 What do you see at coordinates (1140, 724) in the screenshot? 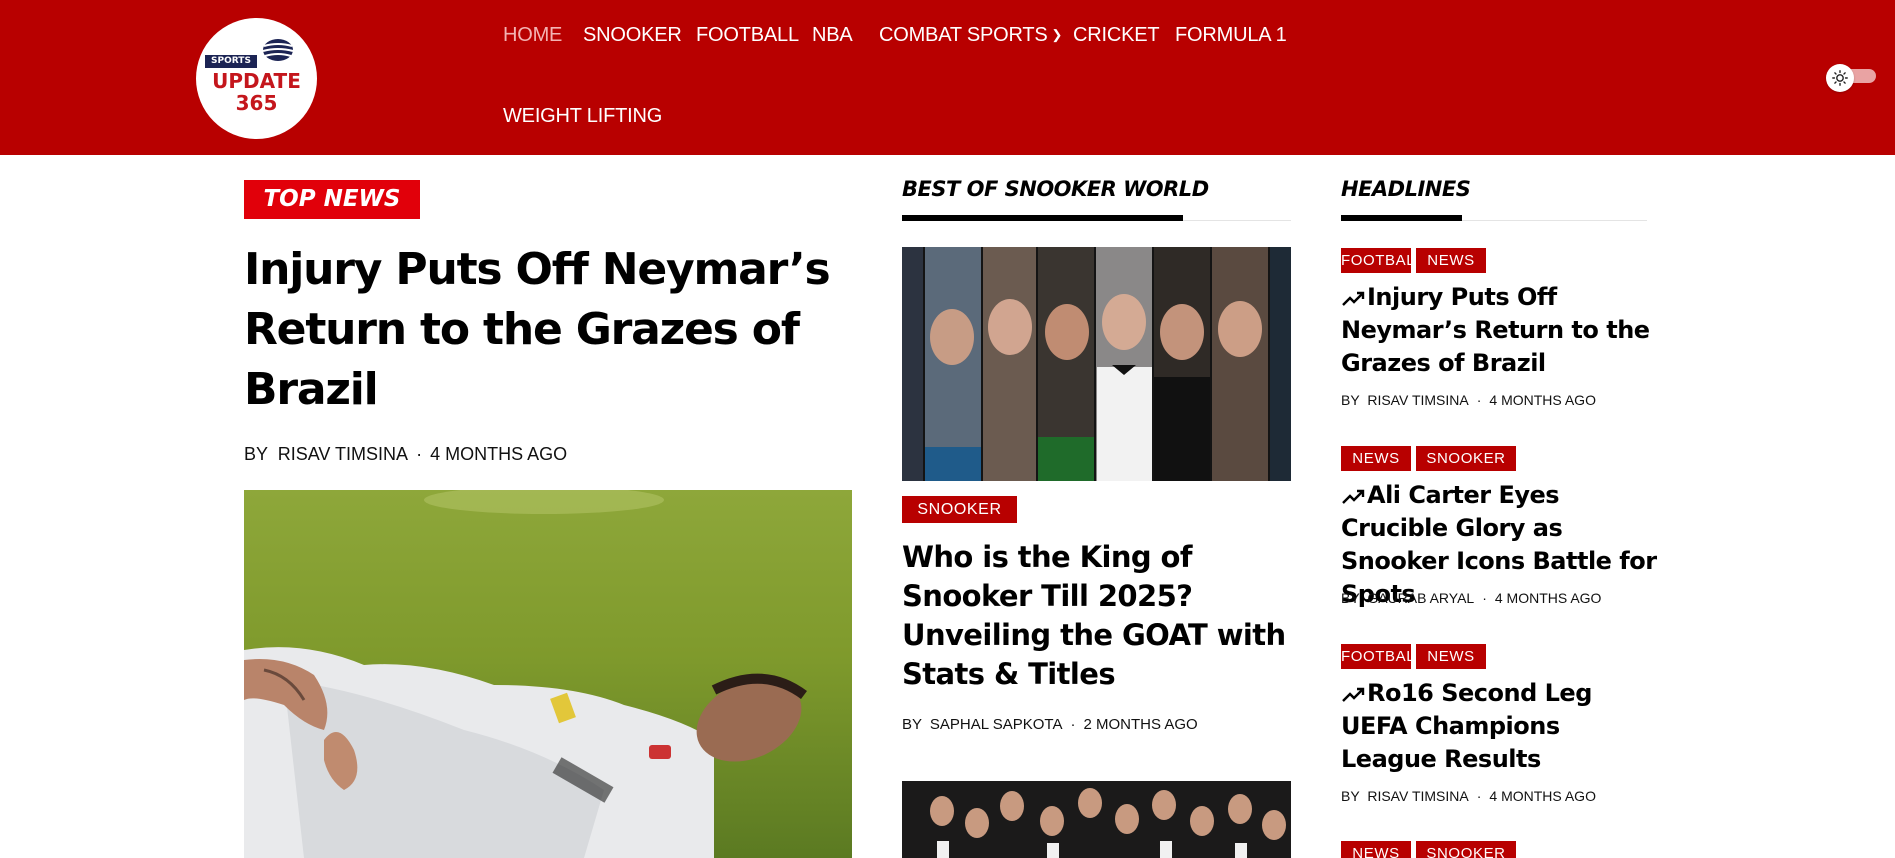
I see `meta-time: 2 MONTHS AGO` at bounding box center [1140, 724].